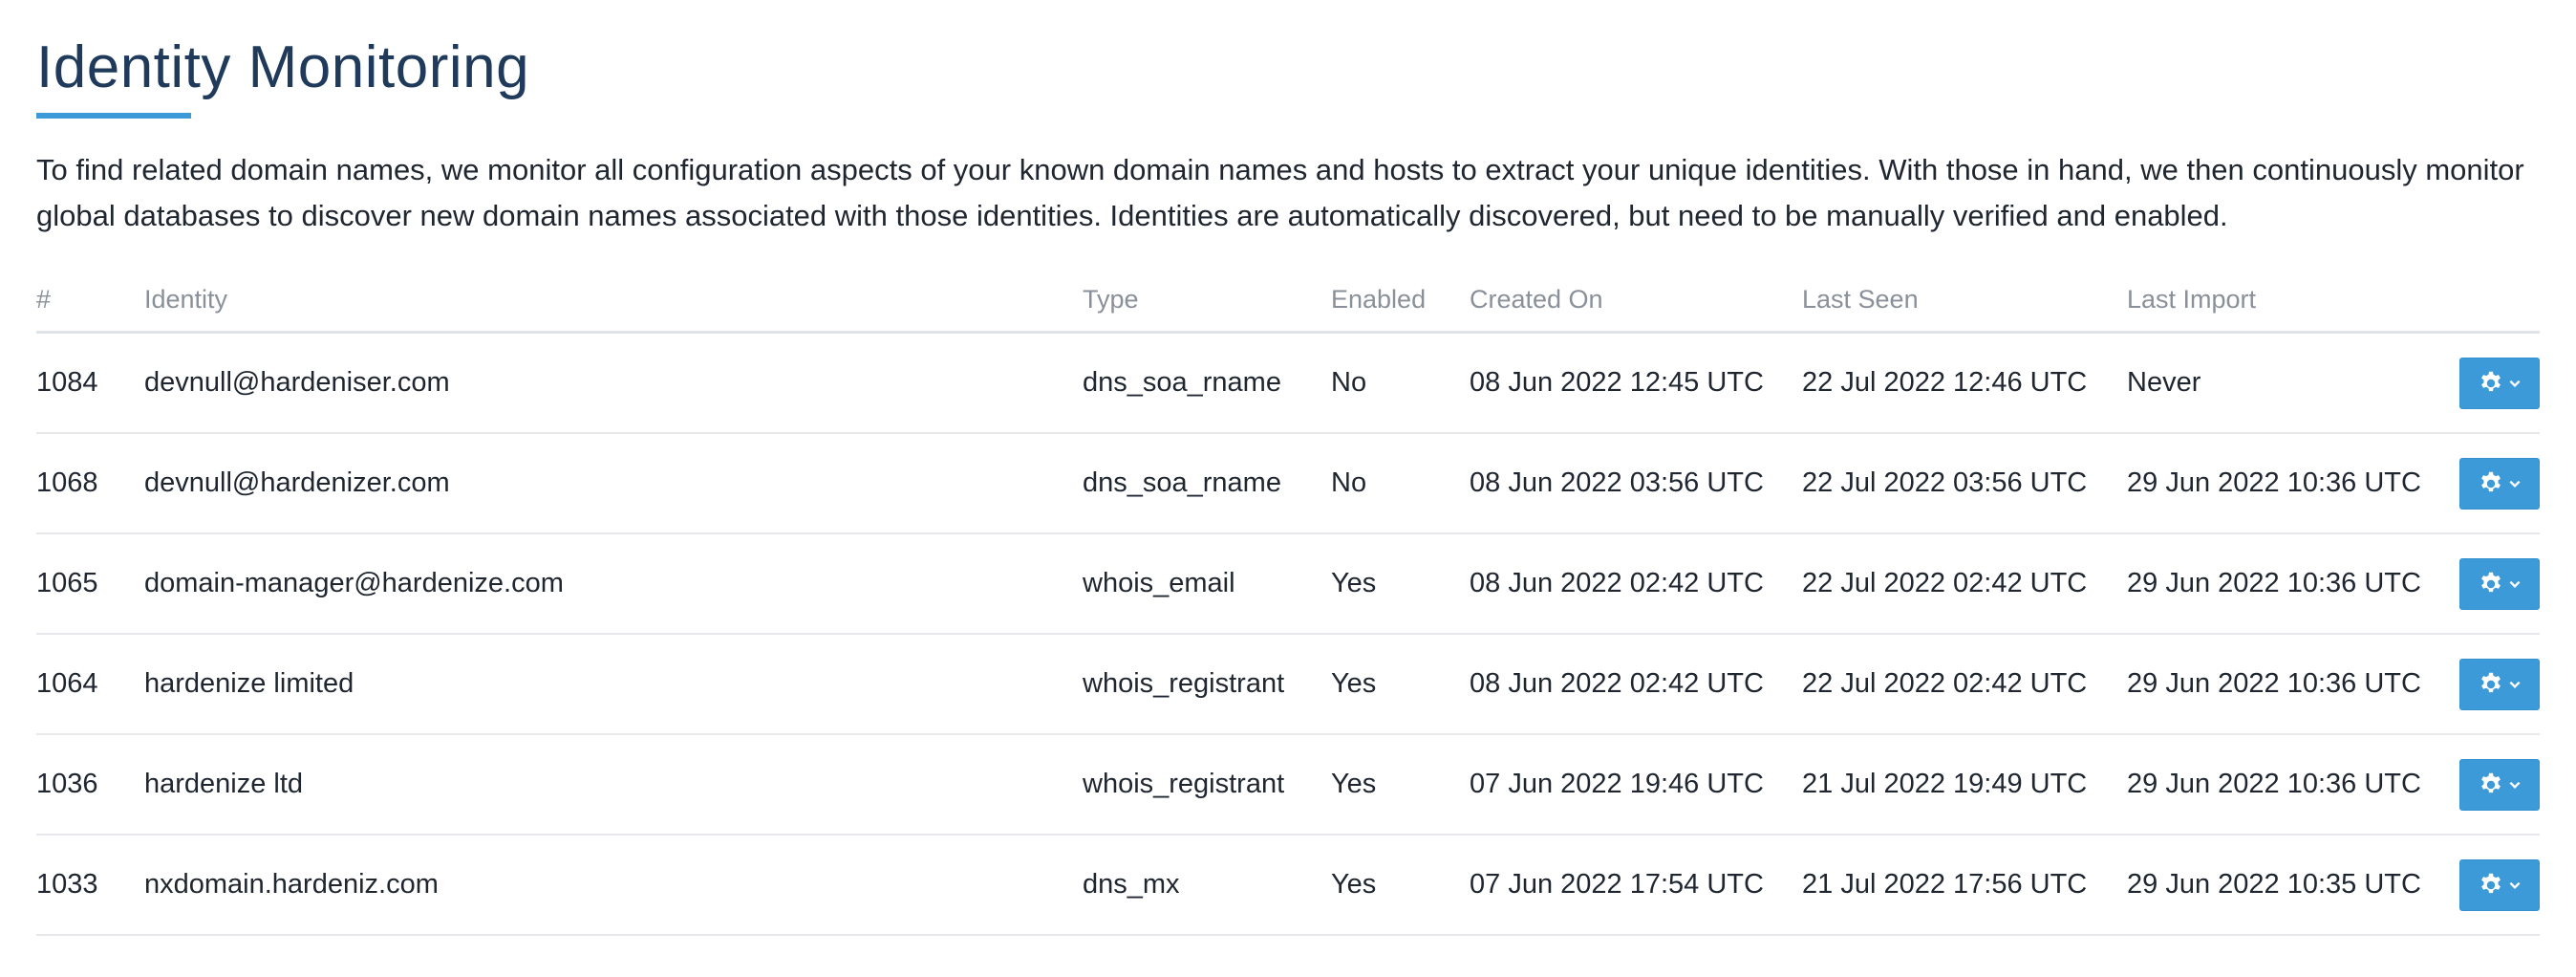 This screenshot has height=977, width=2576. Describe the element at coordinates (1636, 383) in the screenshot. I see `cell-created-on: 08 Jun 2022 12:45 UTC` at that location.